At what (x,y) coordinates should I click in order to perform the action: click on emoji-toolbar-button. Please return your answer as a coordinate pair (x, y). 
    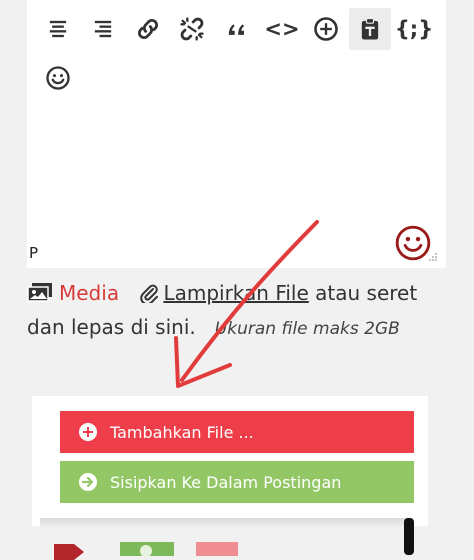
    Looking at the image, I should click on (58, 78).